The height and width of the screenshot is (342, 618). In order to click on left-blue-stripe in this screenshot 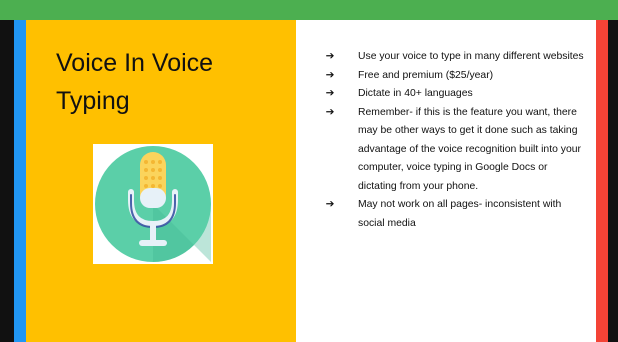, I will do `click(20, 181)`.